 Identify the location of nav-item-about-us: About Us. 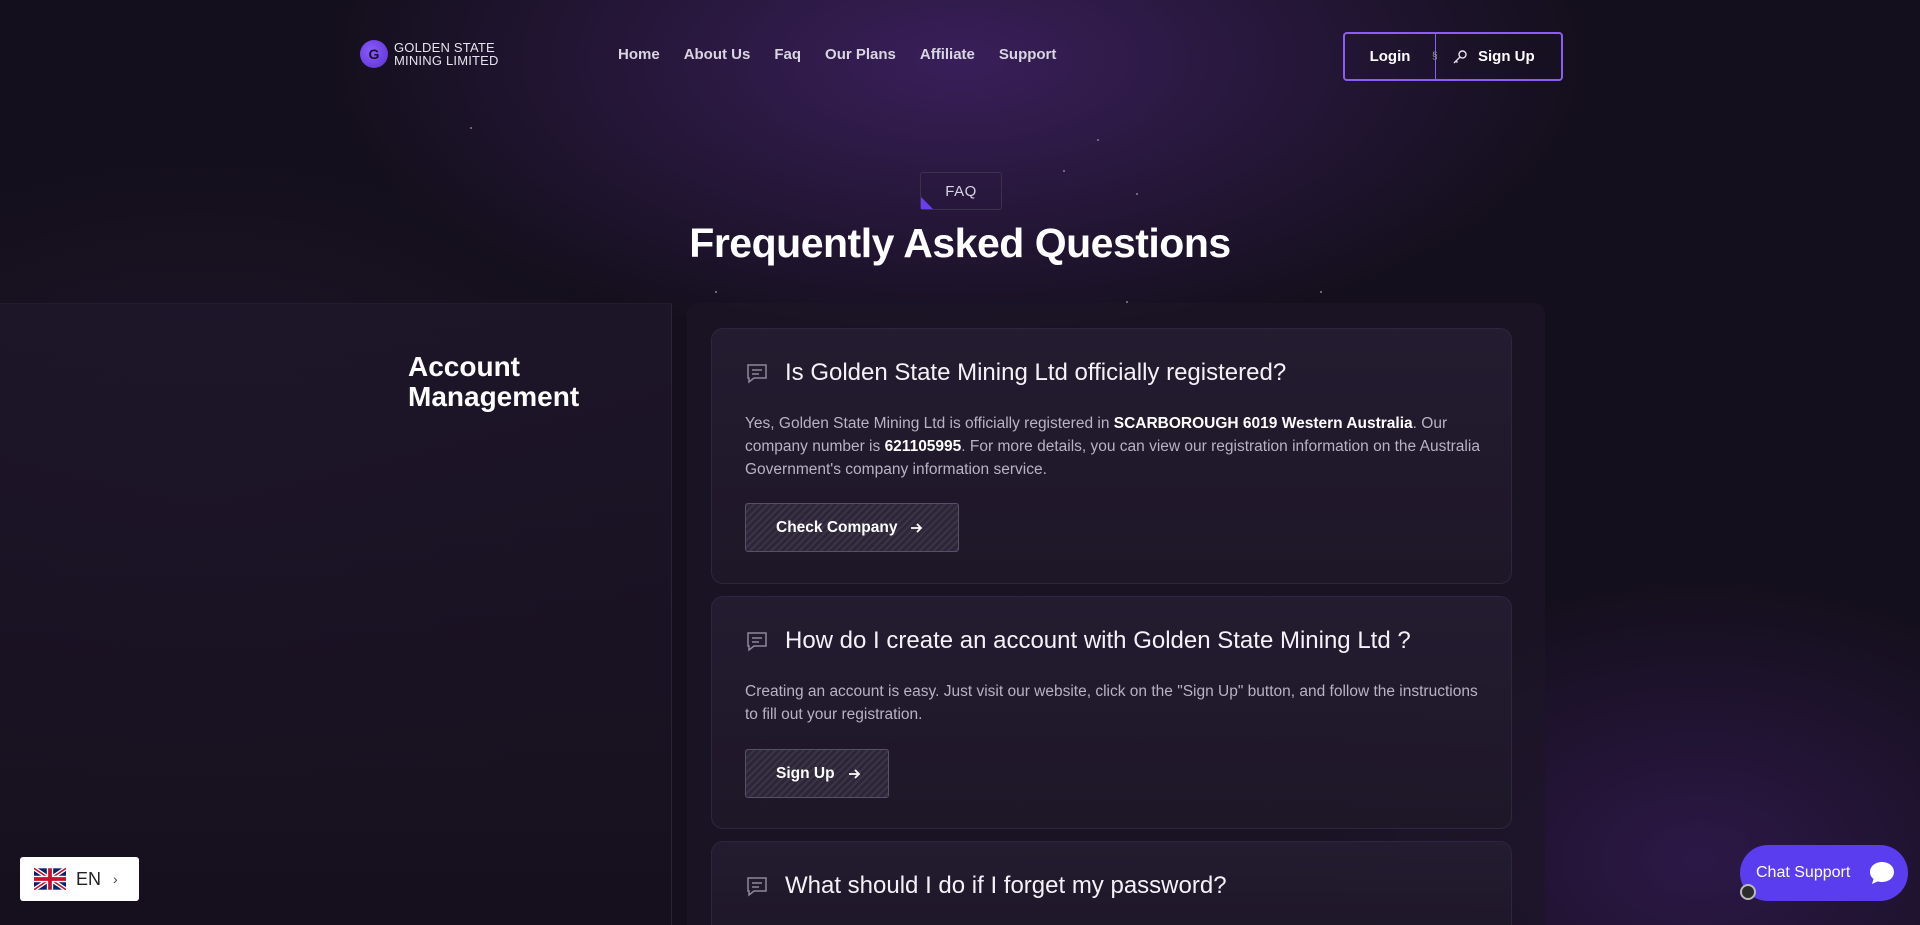
(717, 54).